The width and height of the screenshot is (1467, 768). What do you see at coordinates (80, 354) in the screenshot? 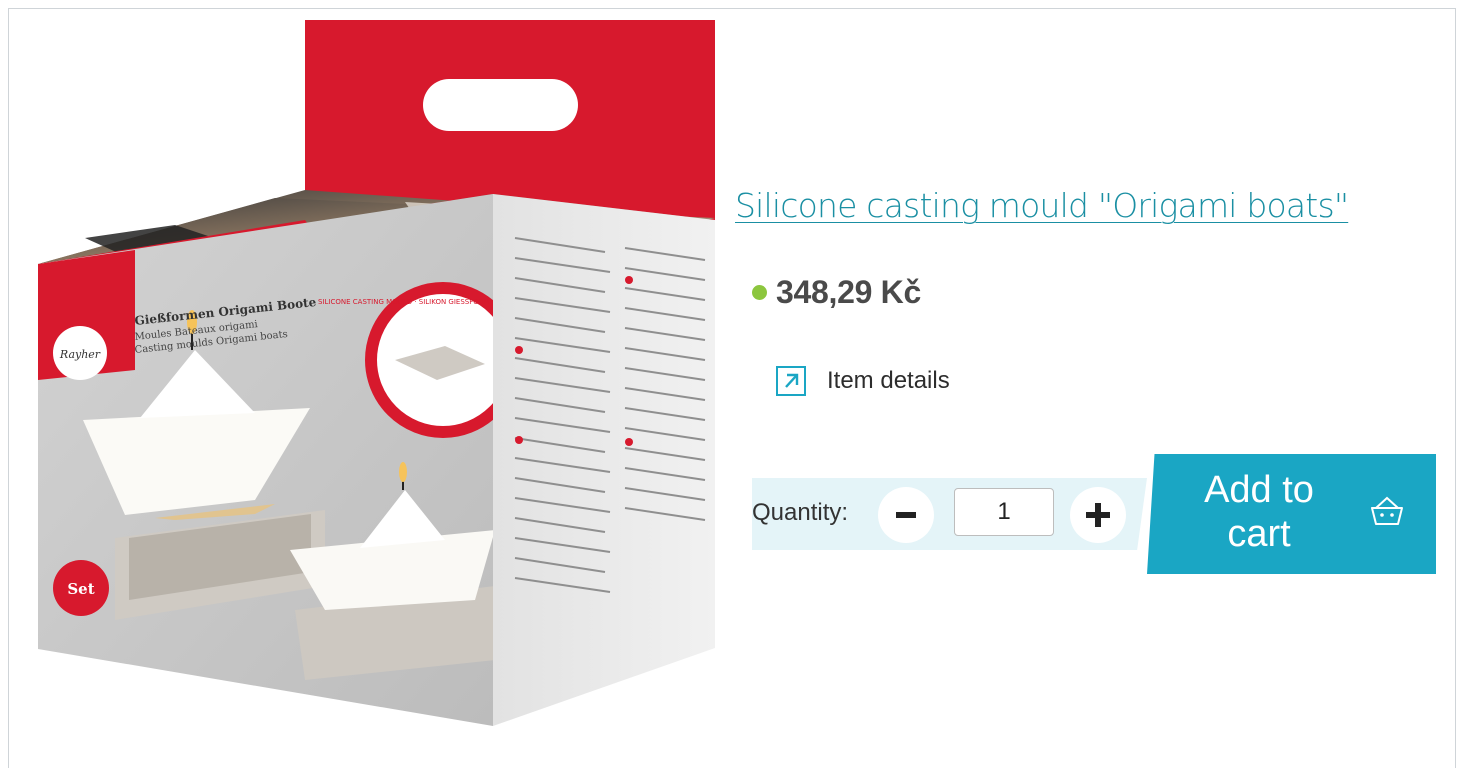
I see `brand-logo: Rayher` at bounding box center [80, 354].